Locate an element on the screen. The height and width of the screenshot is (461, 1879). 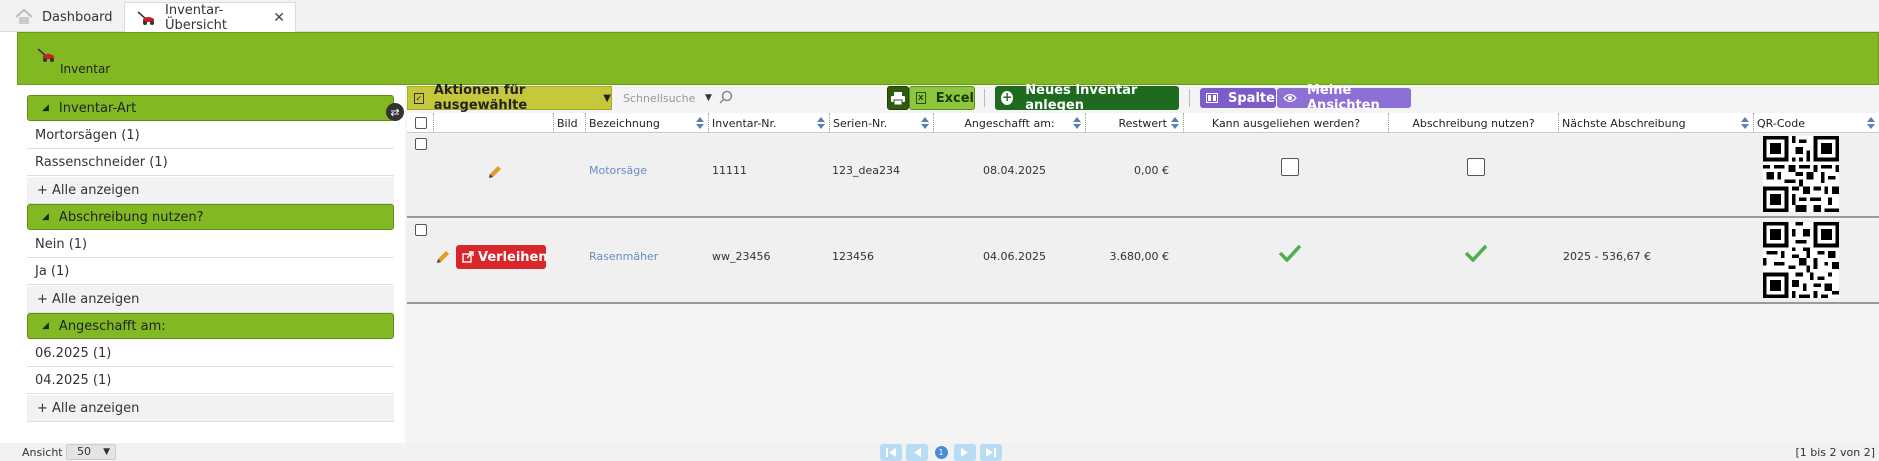
search-placeholder: Schnellsuche is located at coordinates (659, 98).